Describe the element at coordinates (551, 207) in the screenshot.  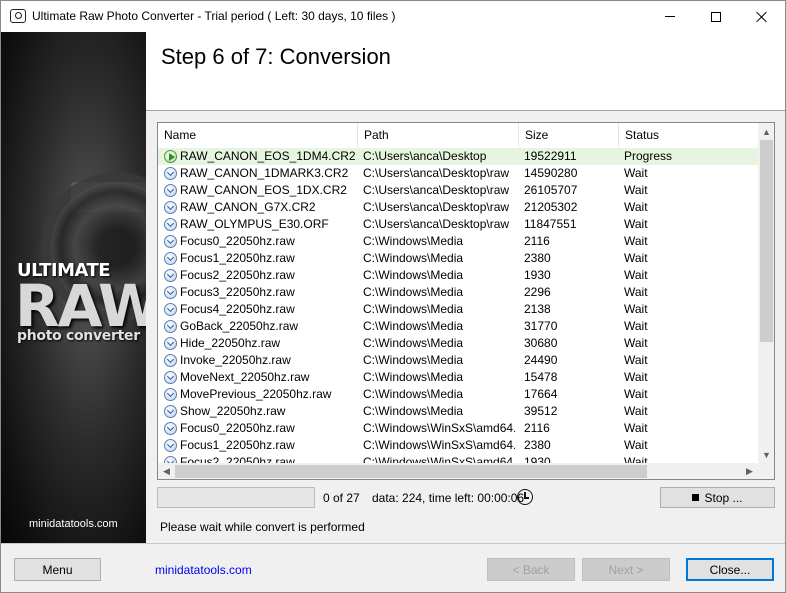
I see `cell-size: 21205302` at that location.